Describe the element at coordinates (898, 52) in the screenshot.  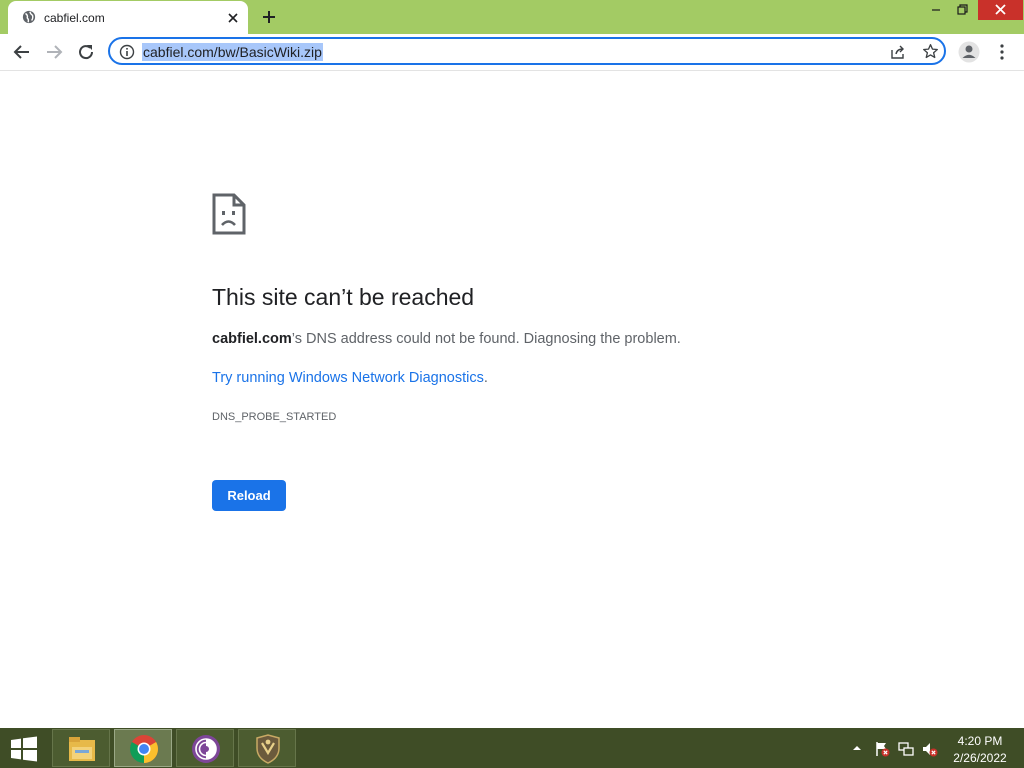
I see `share-icon` at that location.